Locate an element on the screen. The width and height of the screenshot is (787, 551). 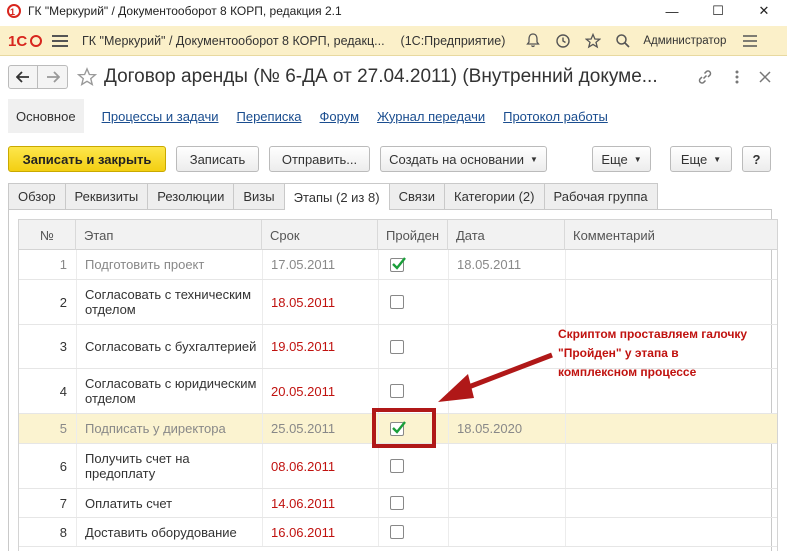
annotation-highlight-box is located at coordinates (404, 428).